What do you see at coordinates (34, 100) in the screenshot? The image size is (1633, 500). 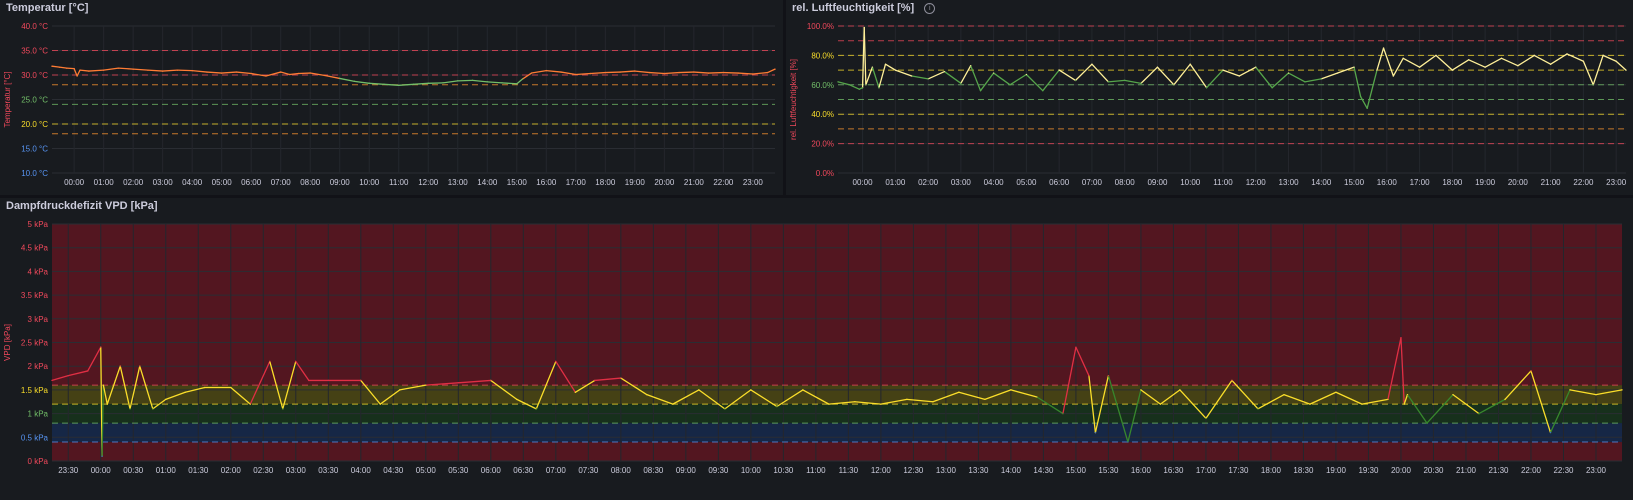 I see `y-tick-label: 25.0 °C` at bounding box center [34, 100].